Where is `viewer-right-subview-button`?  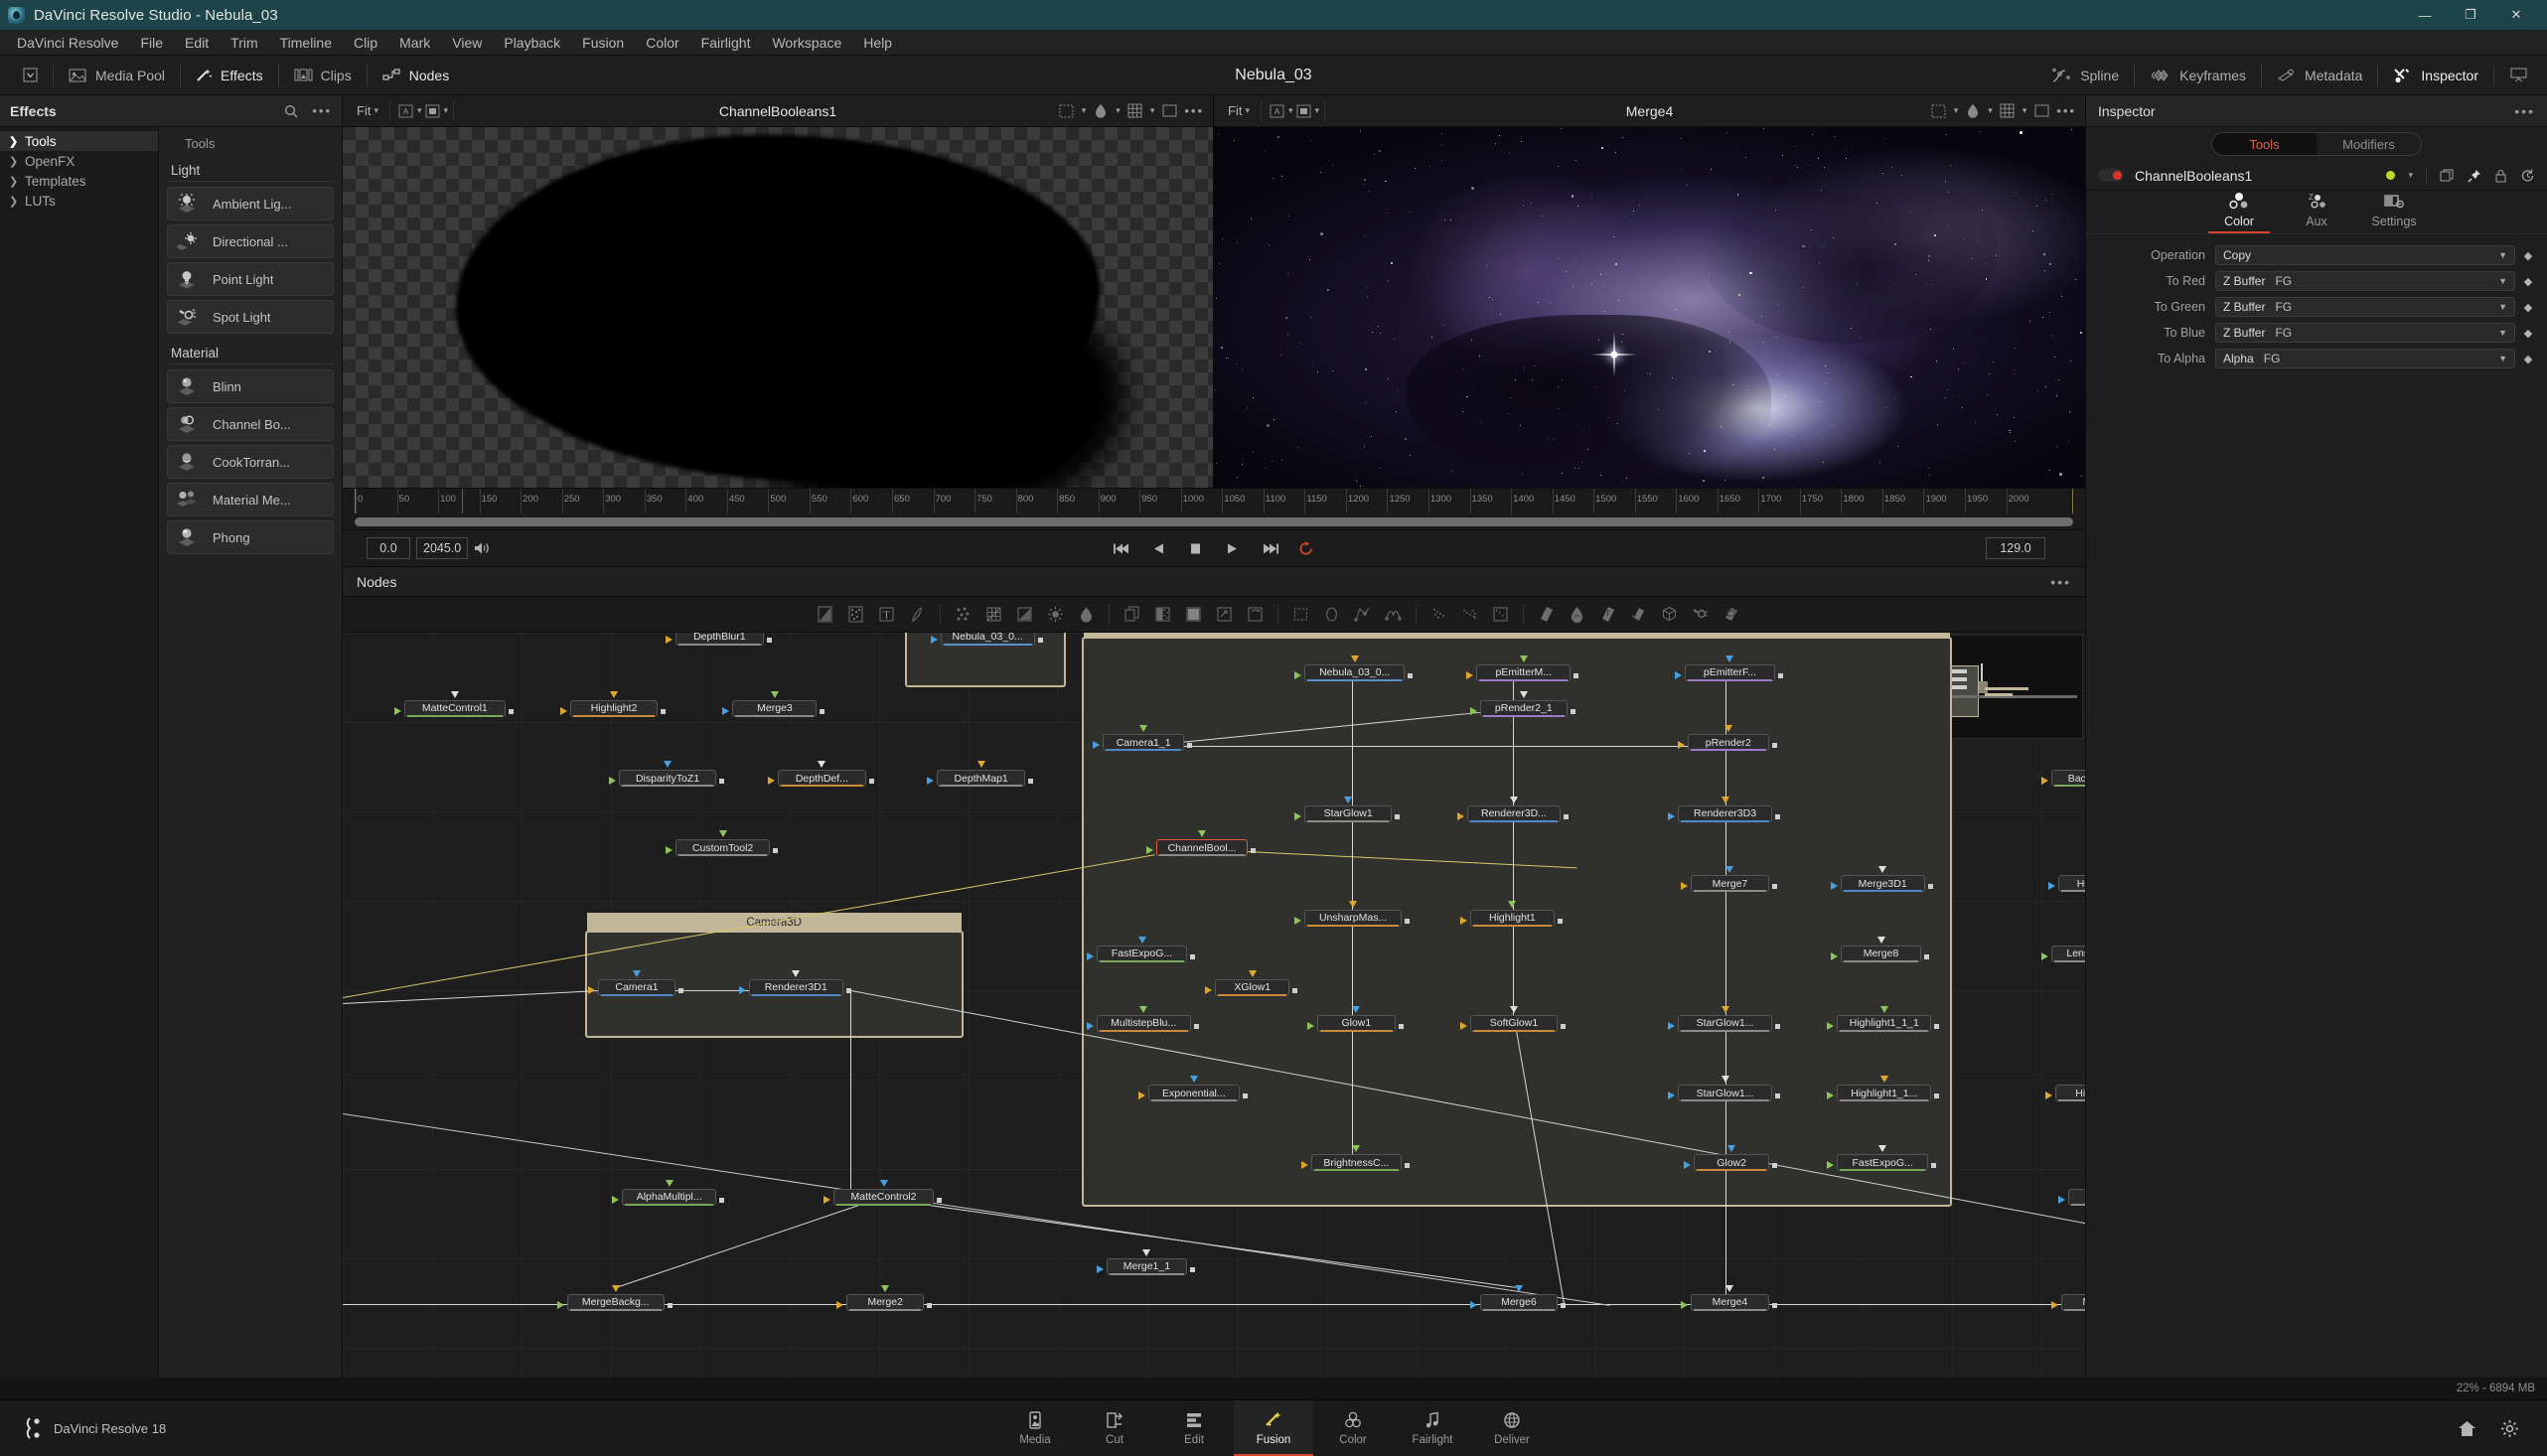 viewer-right-subview-button is located at coordinates (1939, 111).